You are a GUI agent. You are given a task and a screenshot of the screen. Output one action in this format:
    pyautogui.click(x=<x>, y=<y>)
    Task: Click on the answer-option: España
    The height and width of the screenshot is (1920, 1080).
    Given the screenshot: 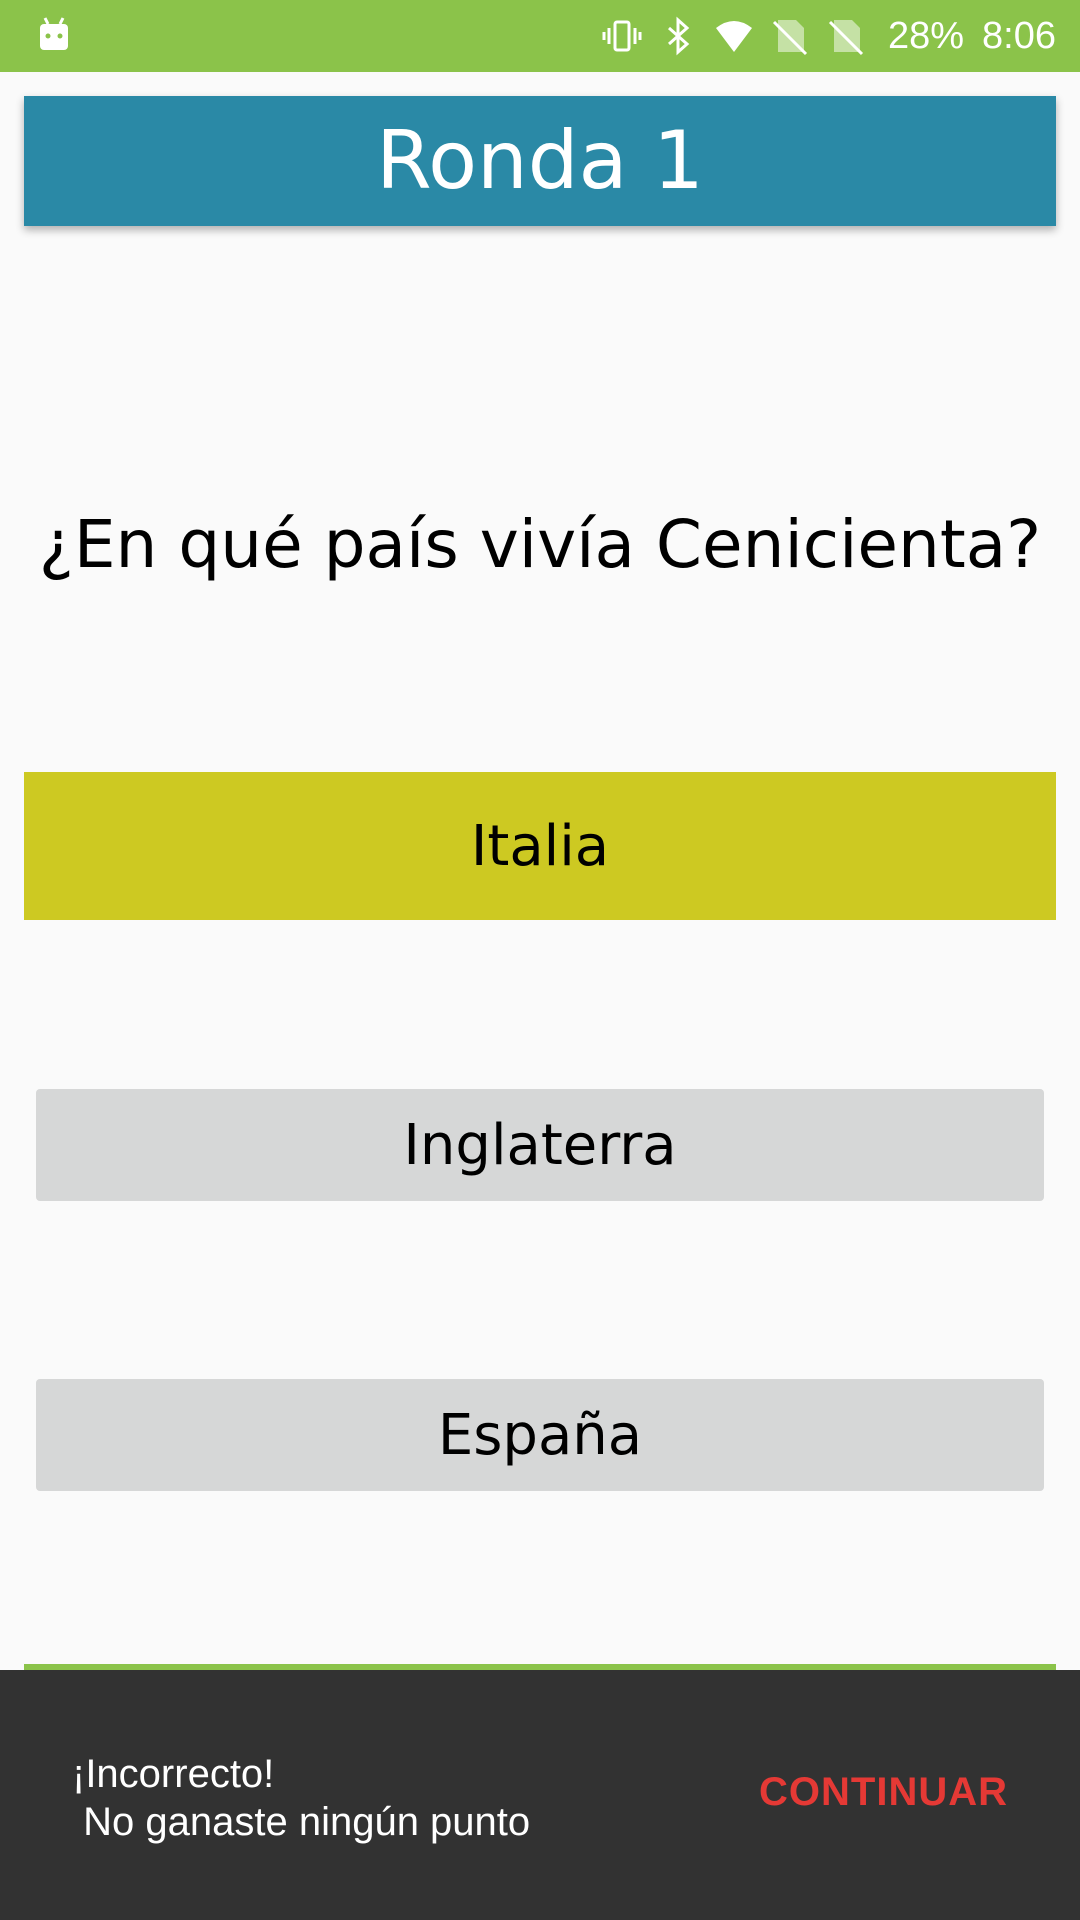 What is the action you would take?
    pyautogui.click(x=540, y=1435)
    